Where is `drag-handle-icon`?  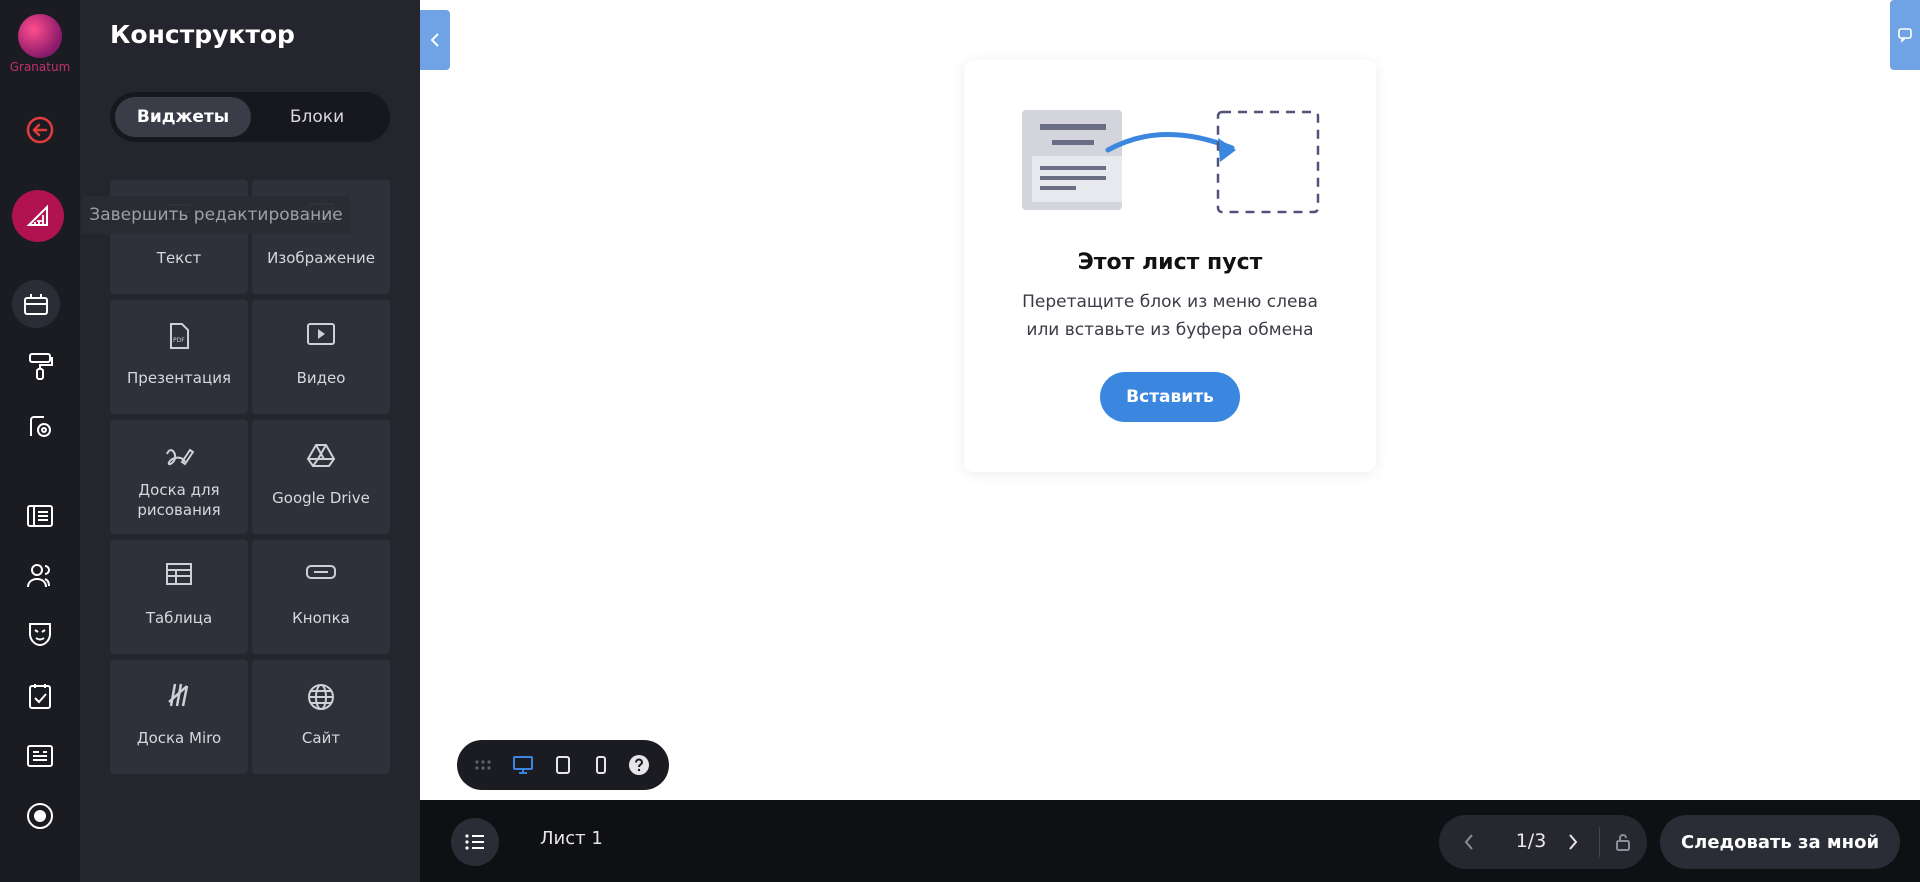 drag-handle-icon is located at coordinates (483, 765).